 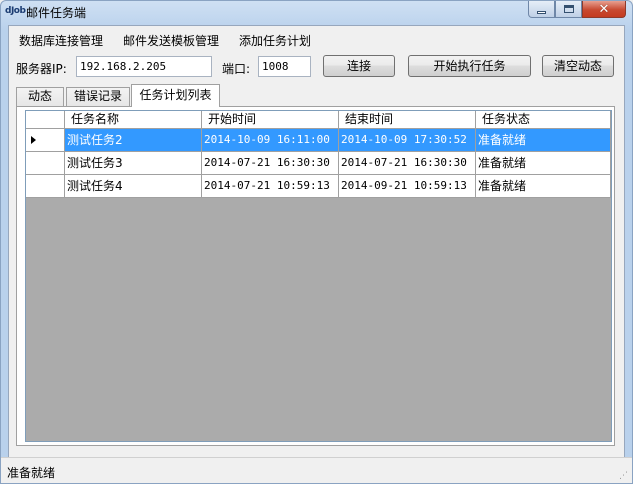 What do you see at coordinates (41, 69) in the screenshot?
I see `server-ip-label: 服务器IP:` at bounding box center [41, 69].